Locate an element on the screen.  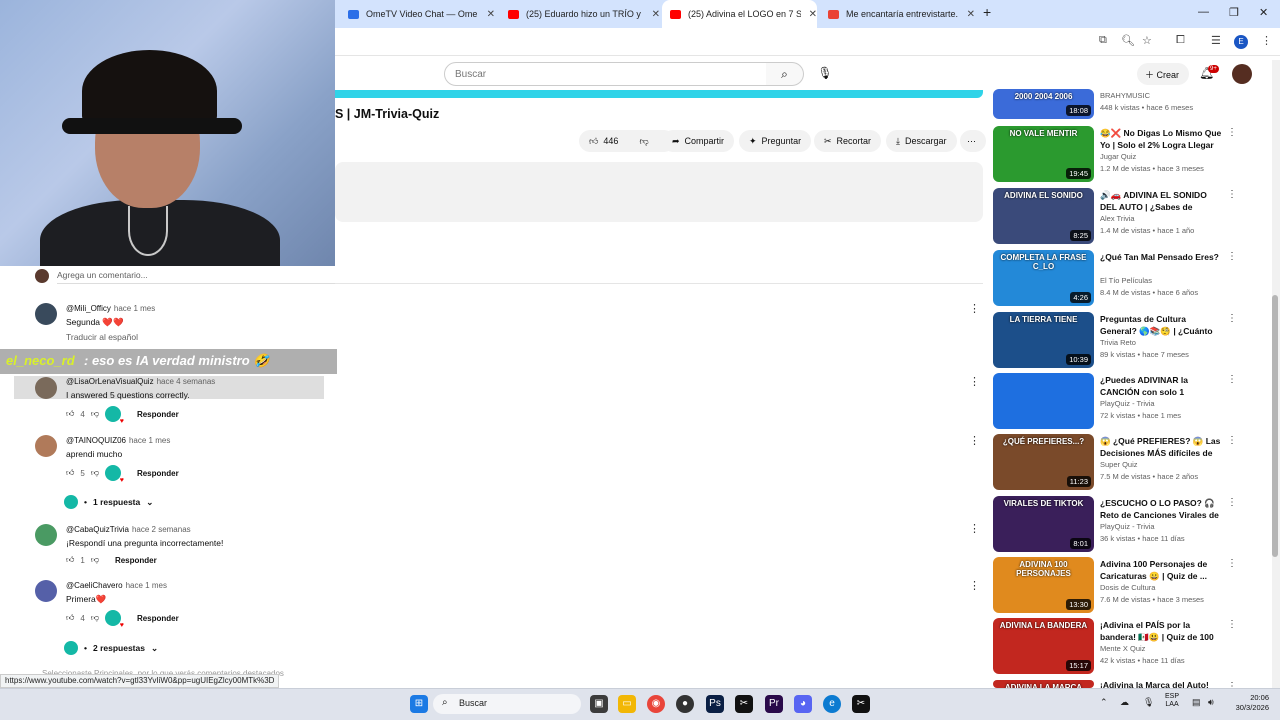
video-thumbnail: ADIVINA EL SONIDO 8:25 is located at coordinates (1043, 216).